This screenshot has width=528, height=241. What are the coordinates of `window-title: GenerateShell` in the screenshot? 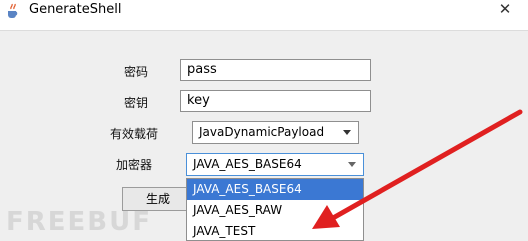 It's located at (75, 9).